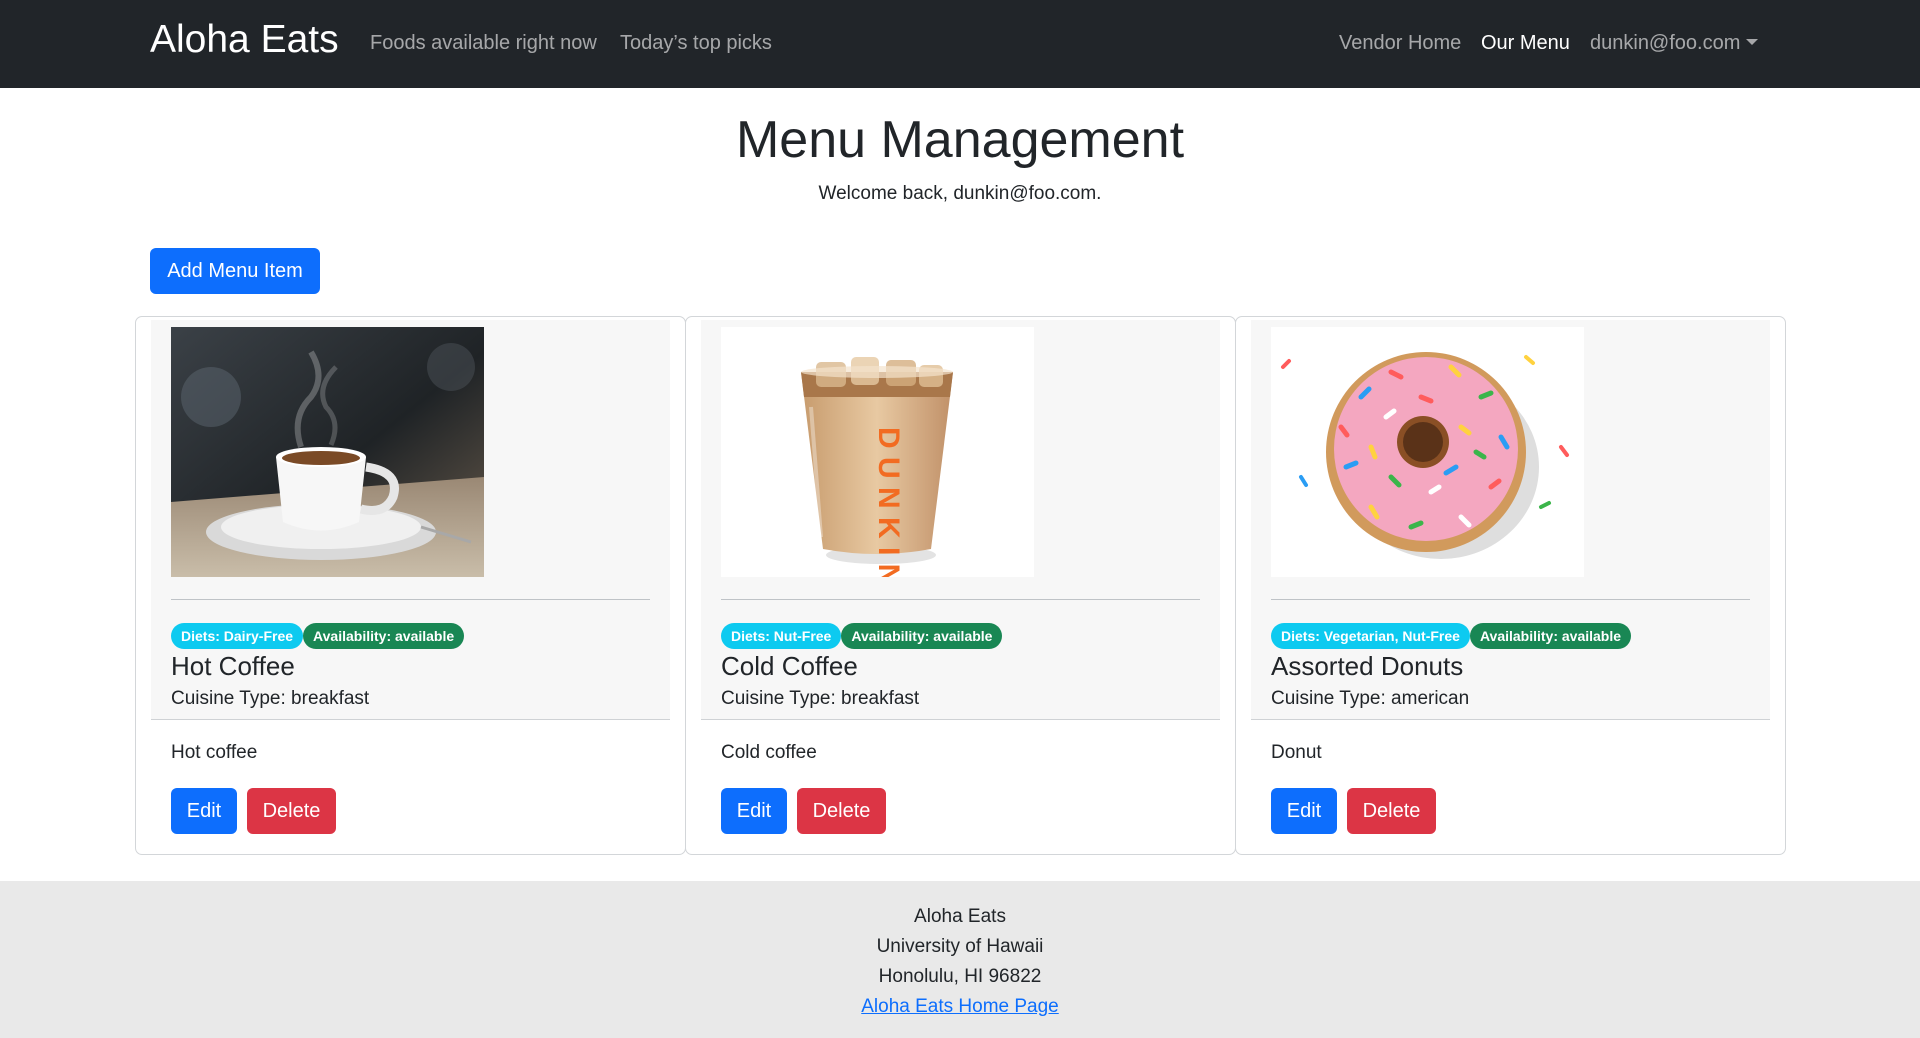  Describe the element at coordinates (960, 946) in the screenshot. I see `footer-university: University of Hawaii` at that location.